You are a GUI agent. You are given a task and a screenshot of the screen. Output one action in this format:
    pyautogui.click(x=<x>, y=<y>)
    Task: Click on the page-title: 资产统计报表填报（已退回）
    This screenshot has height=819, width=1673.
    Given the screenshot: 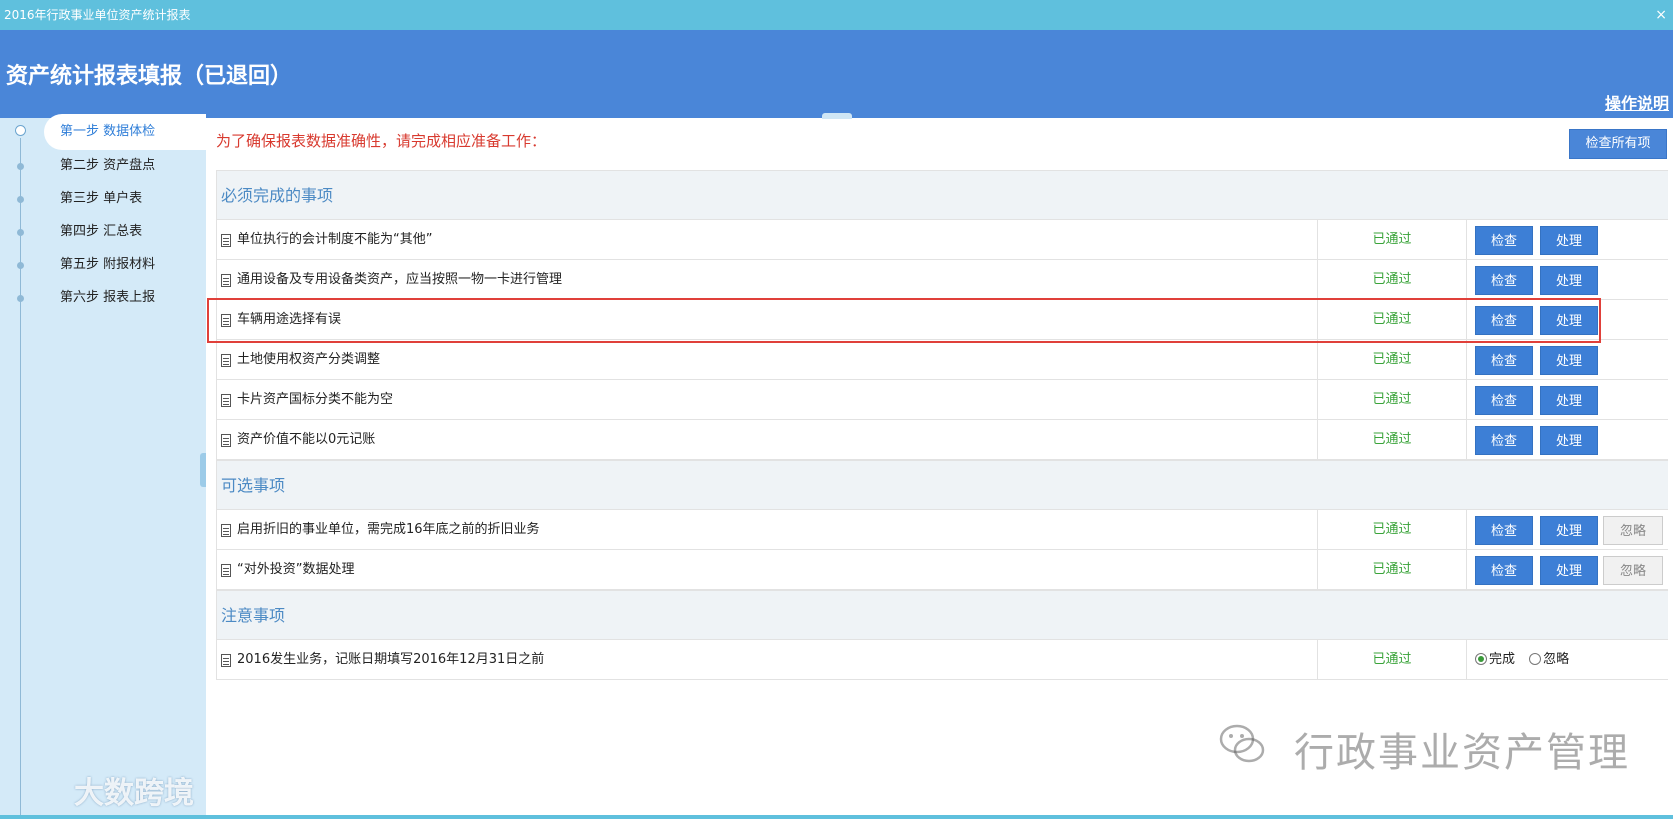 What is the action you would take?
    pyautogui.click(x=149, y=76)
    